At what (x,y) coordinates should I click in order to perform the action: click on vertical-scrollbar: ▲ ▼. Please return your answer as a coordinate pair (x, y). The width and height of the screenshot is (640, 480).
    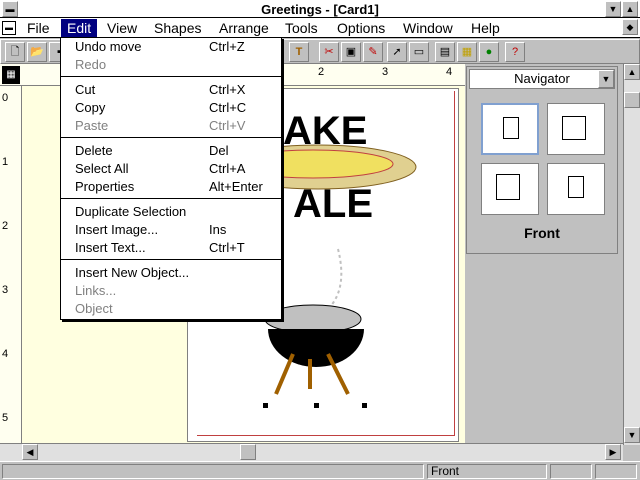
    Looking at the image, I should click on (631, 254).